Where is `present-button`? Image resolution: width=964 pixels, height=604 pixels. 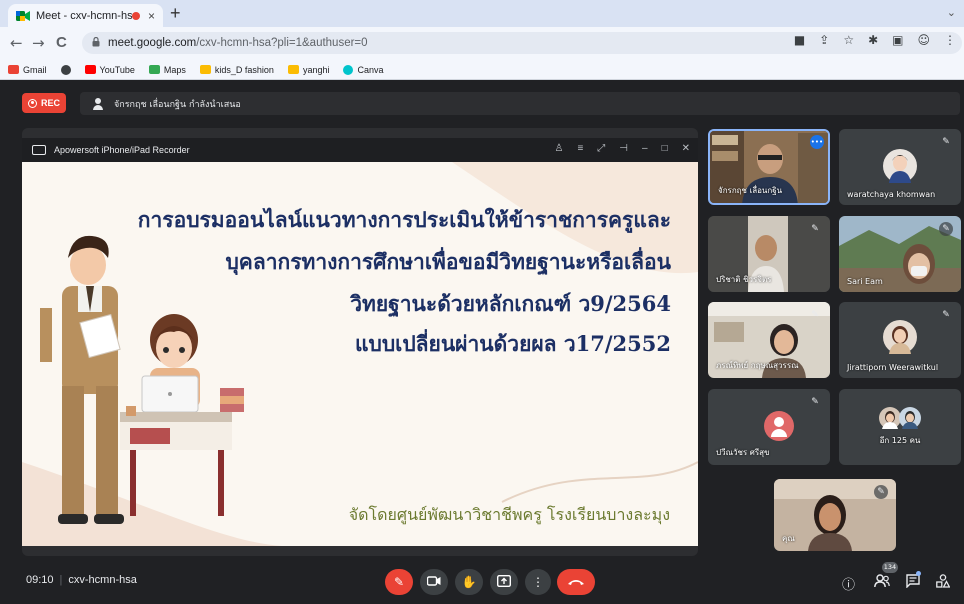 present-button is located at coordinates (504, 582).